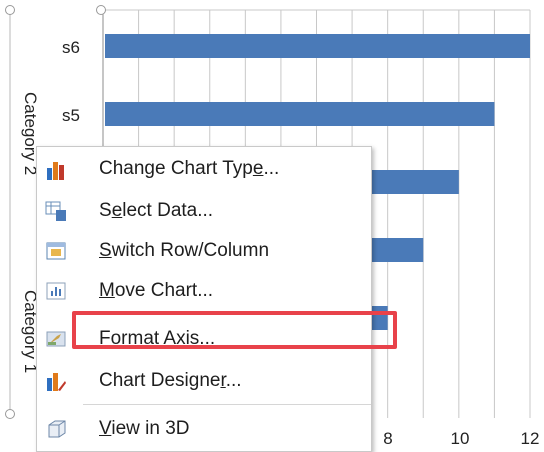 Image resolution: width=544 pixels, height=452 pixels. I want to click on format-axis-highlight, so click(234, 330).